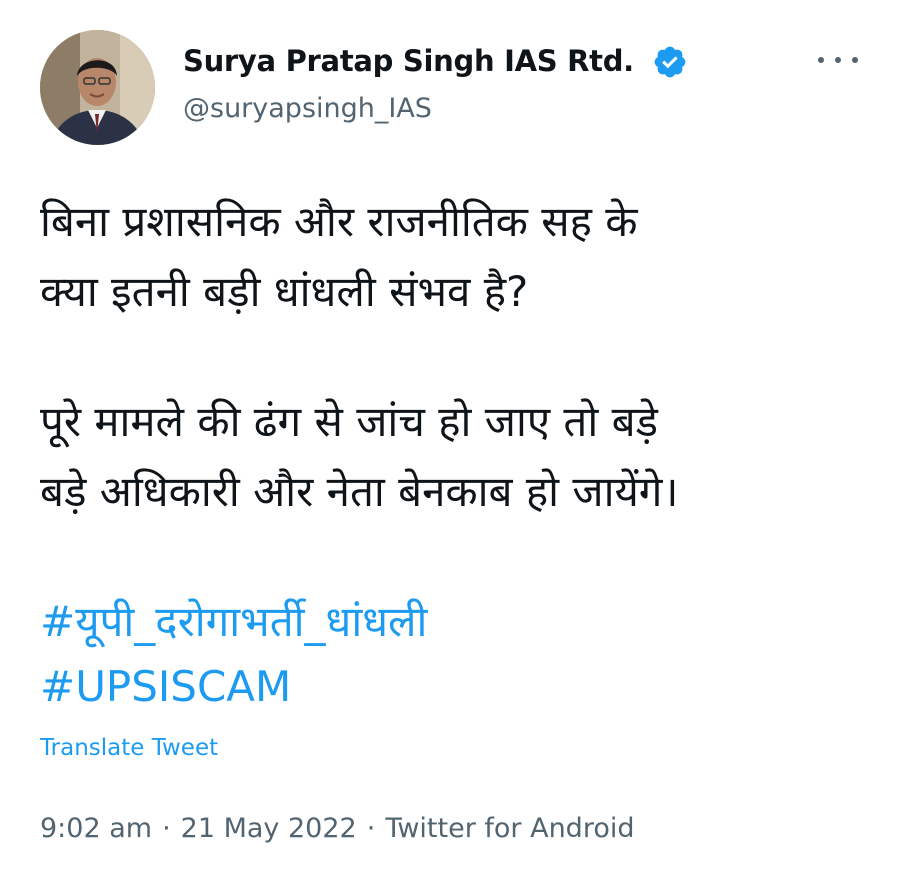 The width and height of the screenshot is (900, 881). What do you see at coordinates (165, 686) in the screenshot?
I see `hashtag-link: #UPSISCAM` at bounding box center [165, 686].